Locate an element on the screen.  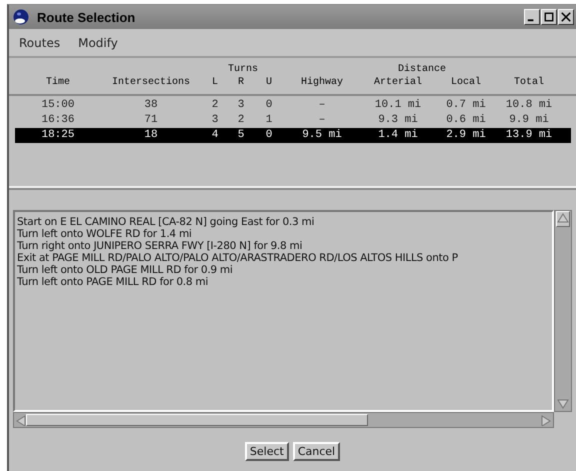
table-cell-text: 71 is located at coordinates (151, 120).